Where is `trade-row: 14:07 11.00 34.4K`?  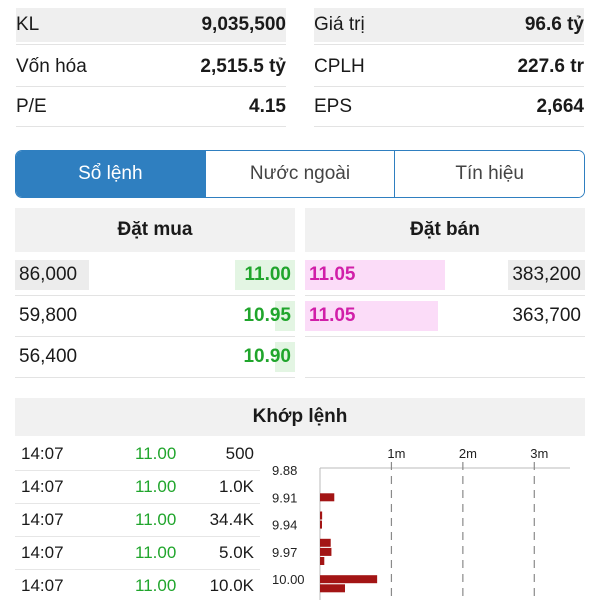 trade-row: 14:07 11.00 34.4K is located at coordinates (137, 520).